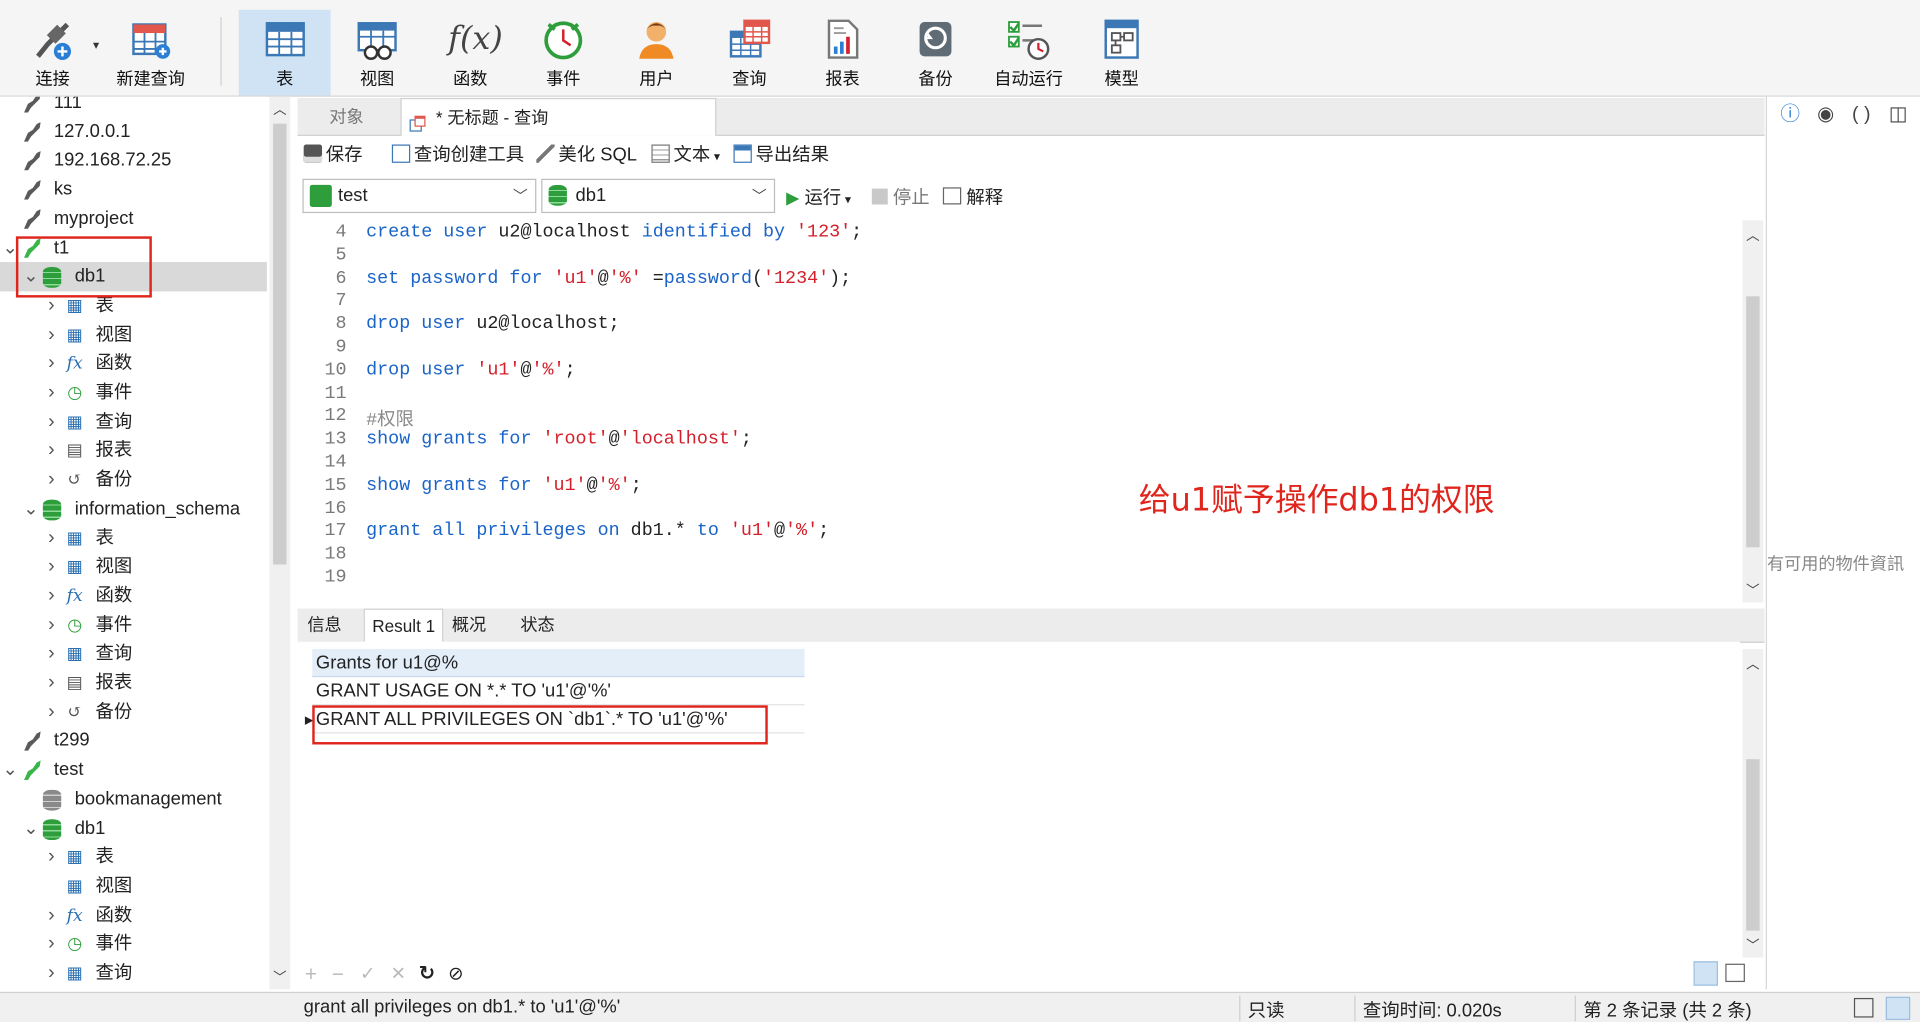 This screenshot has width=1920, height=1022. I want to click on add-row-icon: +, so click(311, 974).